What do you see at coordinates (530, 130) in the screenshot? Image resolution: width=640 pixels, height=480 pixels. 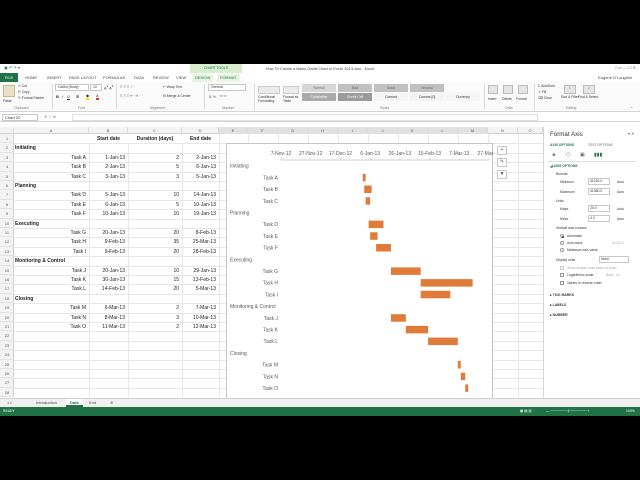 I see `column-header: O` at bounding box center [530, 130].